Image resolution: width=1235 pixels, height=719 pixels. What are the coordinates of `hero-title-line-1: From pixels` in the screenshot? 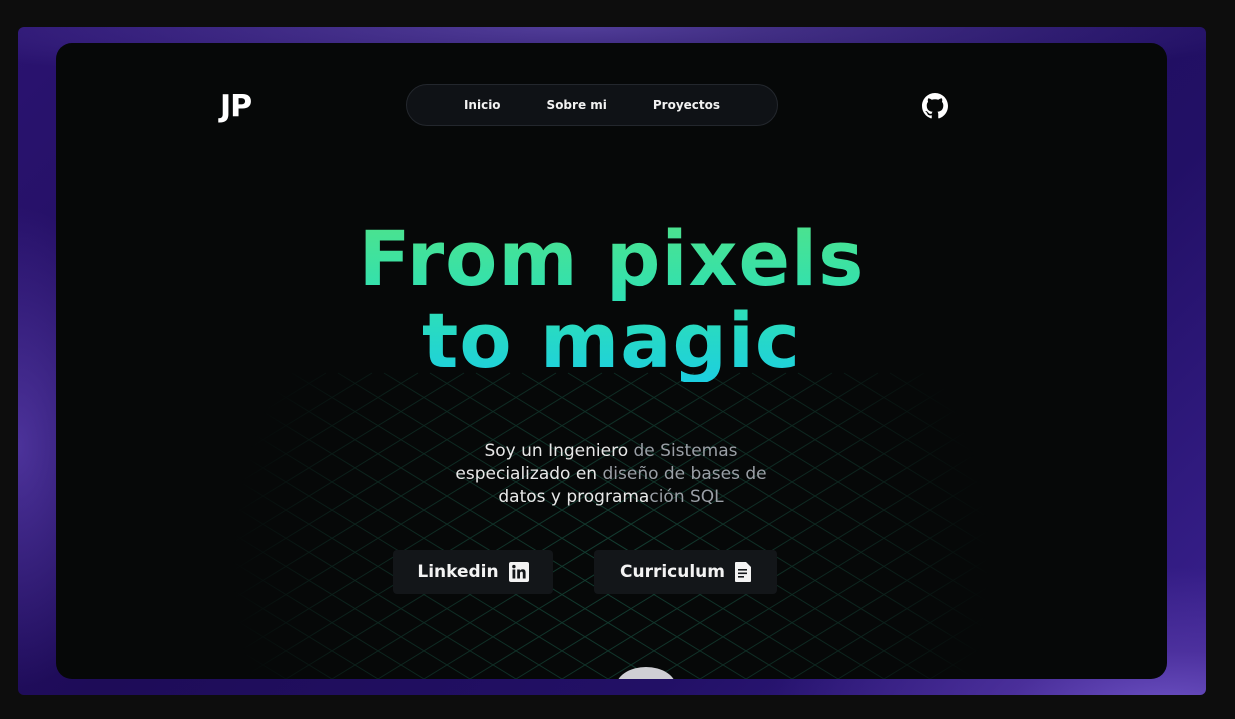 It's located at (611, 258).